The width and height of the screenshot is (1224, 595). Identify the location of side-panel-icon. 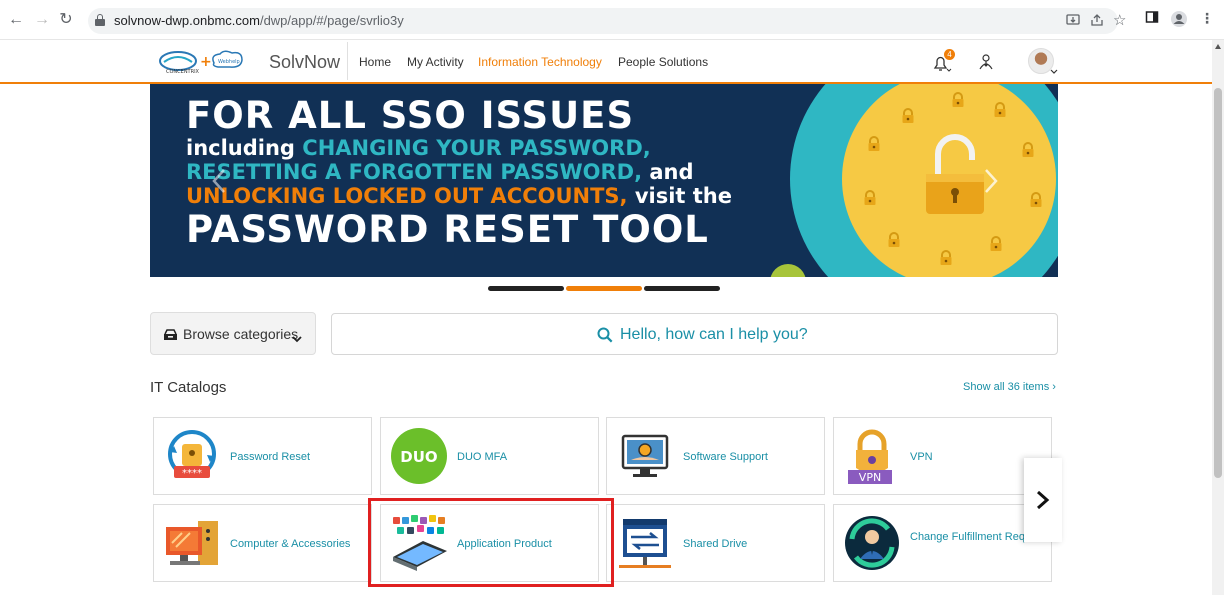
(1152, 20).